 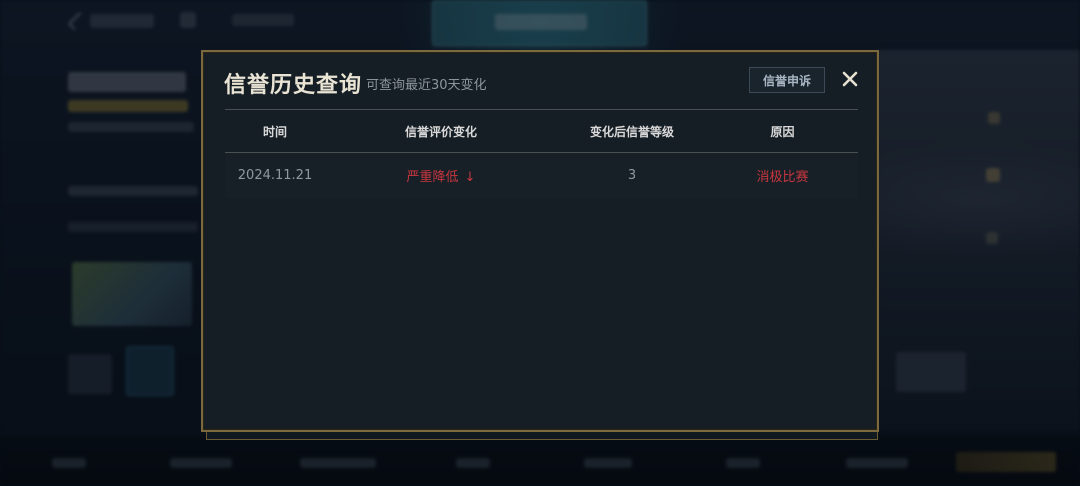 I want to click on reputation-appeal-button: 信誉申诉, so click(x=787, y=80).